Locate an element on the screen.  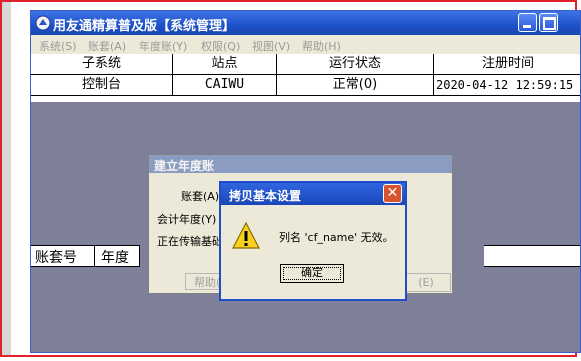
col-account-no: 账套号 is located at coordinates (56, 257).